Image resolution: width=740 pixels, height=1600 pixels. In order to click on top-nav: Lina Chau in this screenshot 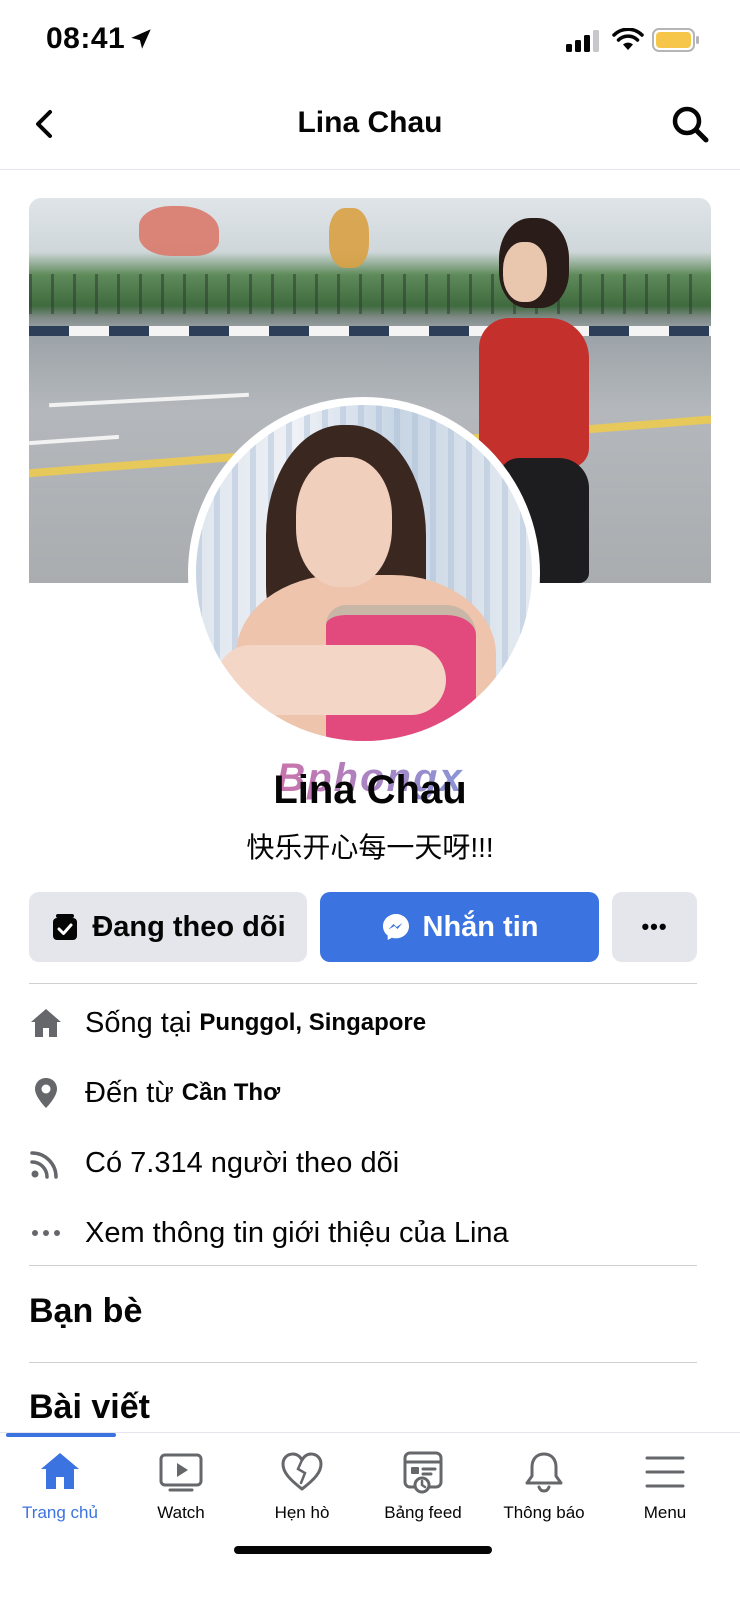, I will do `click(370, 125)`.